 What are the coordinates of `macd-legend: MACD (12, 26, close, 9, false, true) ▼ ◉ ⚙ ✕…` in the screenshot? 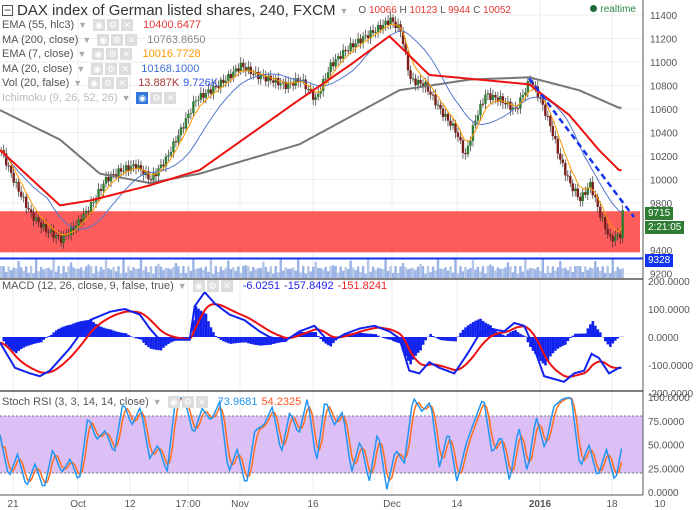 It's located at (194, 286).